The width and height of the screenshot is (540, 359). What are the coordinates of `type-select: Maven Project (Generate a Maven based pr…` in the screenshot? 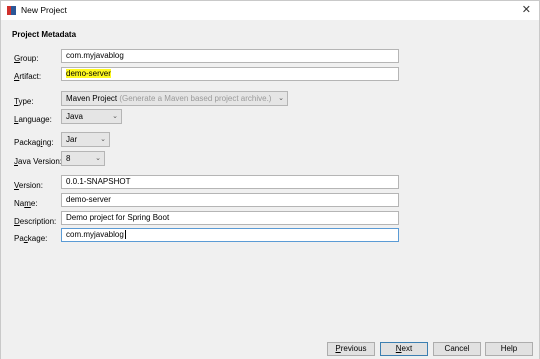 It's located at (174, 98).